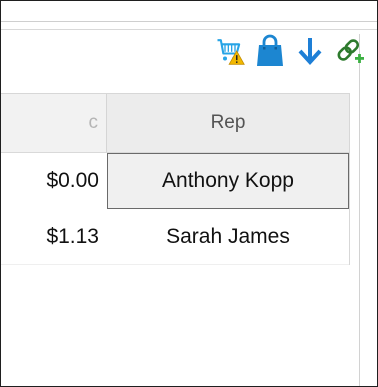 This screenshot has width=378, height=387. I want to click on amount-cell: $1.13, so click(54, 237).